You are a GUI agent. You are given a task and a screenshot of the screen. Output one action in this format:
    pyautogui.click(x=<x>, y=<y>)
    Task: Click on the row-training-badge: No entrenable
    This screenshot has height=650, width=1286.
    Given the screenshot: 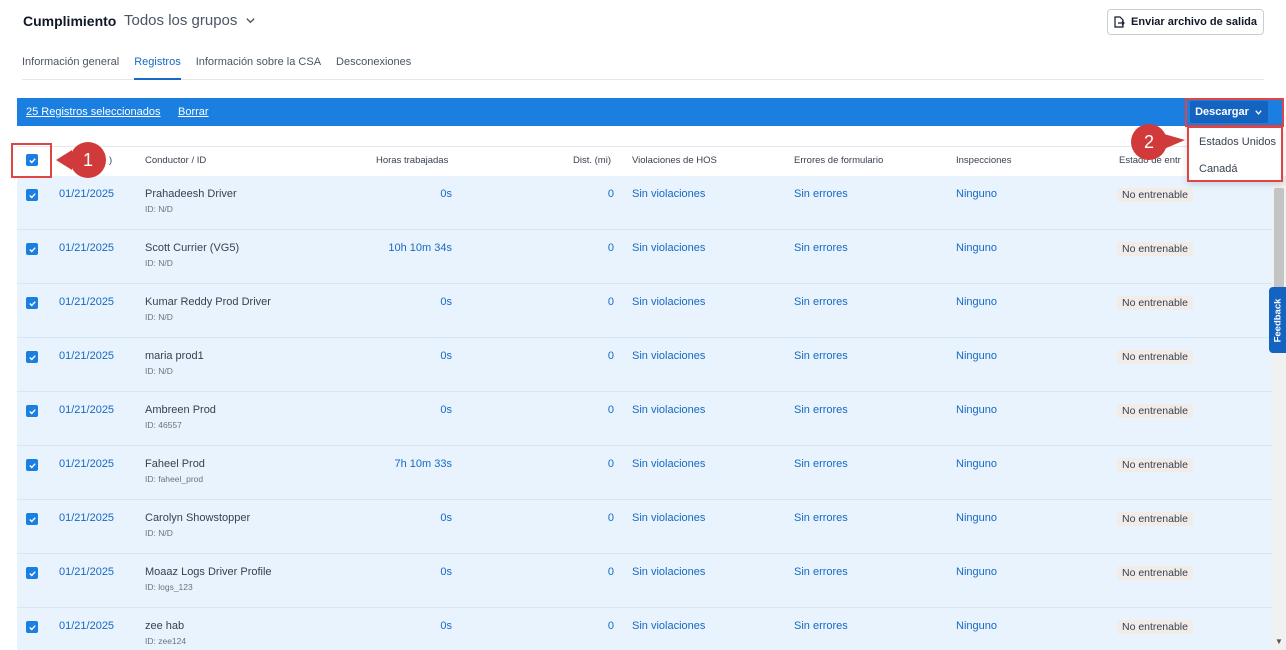 What is the action you would take?
    pyautogui.click(x=1155, y=519)
    